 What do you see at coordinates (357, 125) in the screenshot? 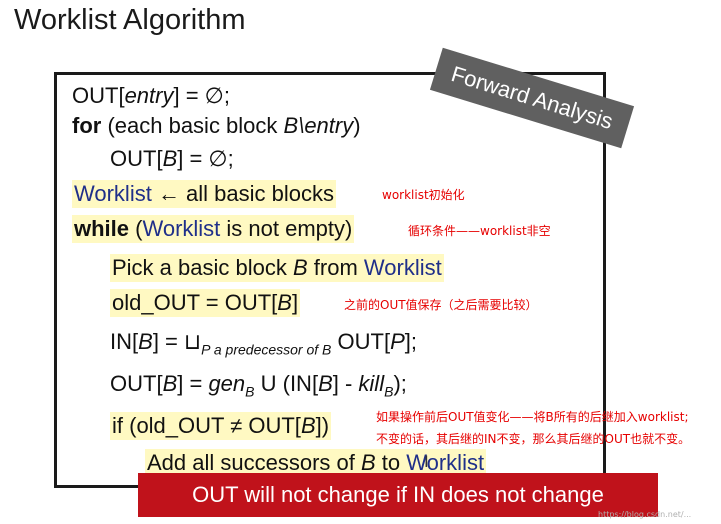
I see `line2-part-c: )` at bounding box center [357, 125].